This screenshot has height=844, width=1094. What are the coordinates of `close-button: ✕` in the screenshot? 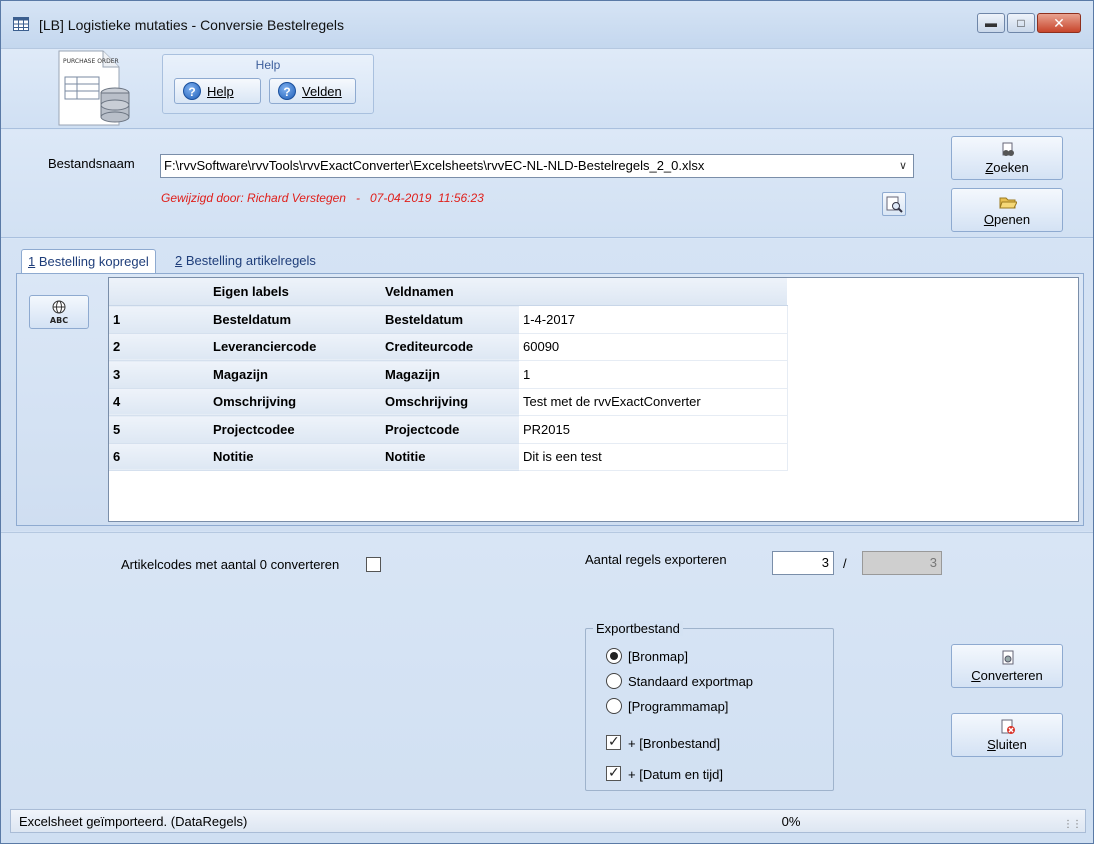 It's located at (1059, 23).